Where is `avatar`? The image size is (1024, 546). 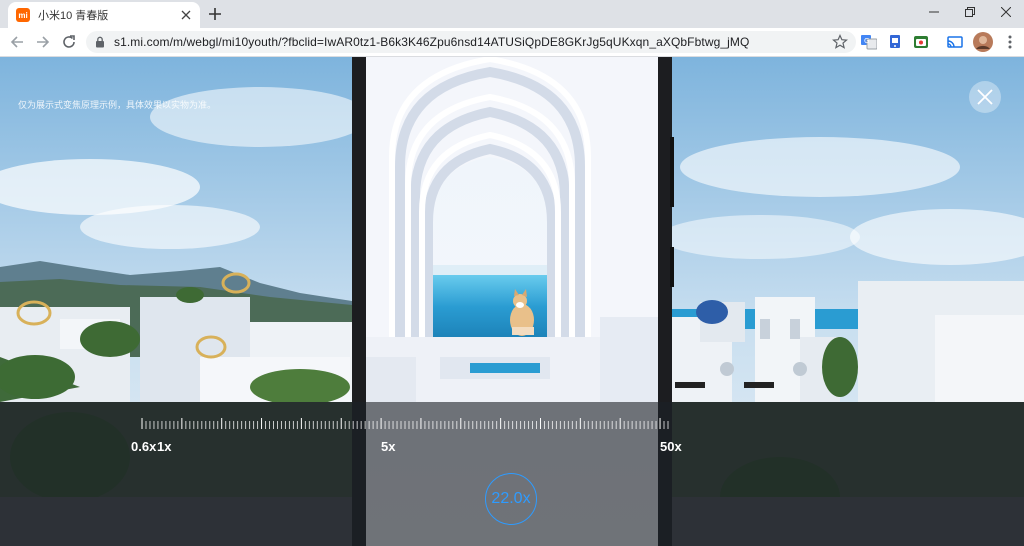 avatar is located at coordinates (983, 42).